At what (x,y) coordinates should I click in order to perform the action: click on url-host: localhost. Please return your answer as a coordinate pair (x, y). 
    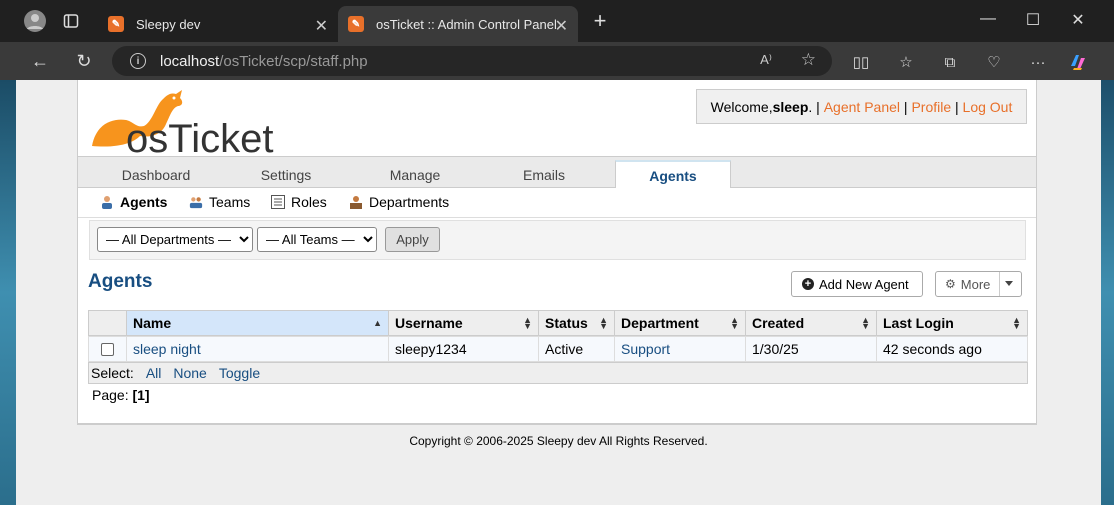
    Looking at the image, I should click on (190, 61).